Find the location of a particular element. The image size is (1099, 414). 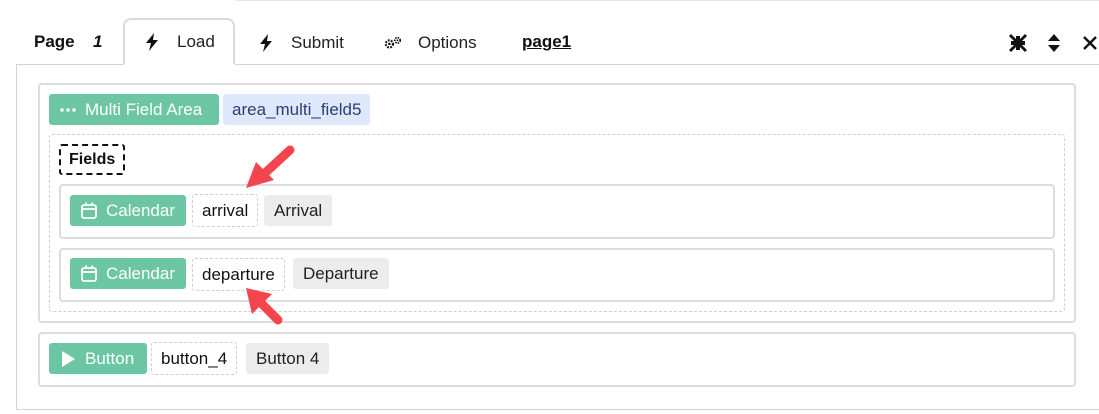

tab-load: Load is located at coordinates (179, 41).